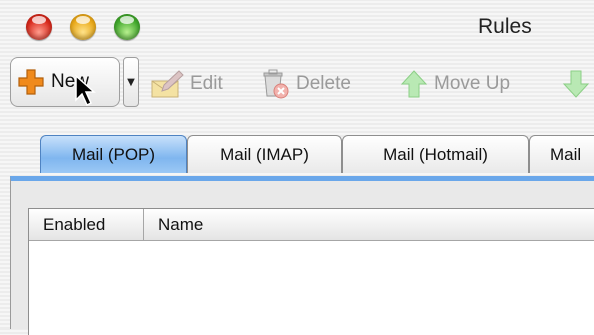  Describe the element at coordinates (39, 27) in the screenshot. I see `close-window-button` at that location.